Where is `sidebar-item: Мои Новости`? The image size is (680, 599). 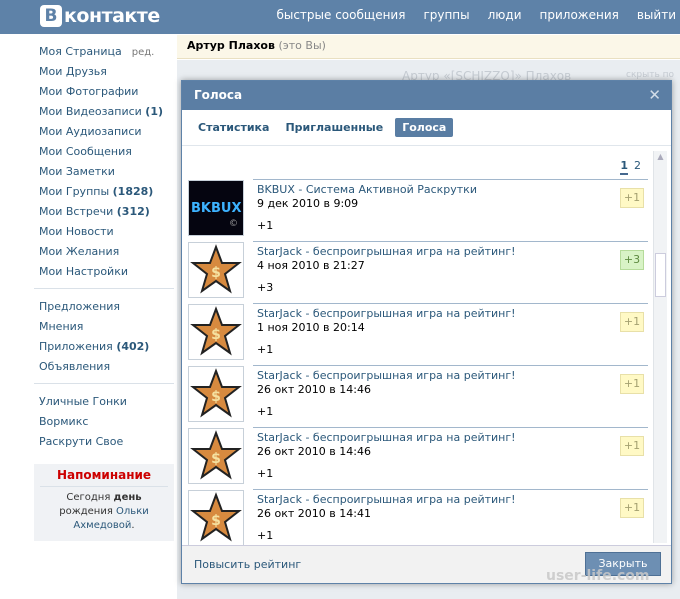
sidebar-item: Мои Новости is located at coordinates (104, 232).